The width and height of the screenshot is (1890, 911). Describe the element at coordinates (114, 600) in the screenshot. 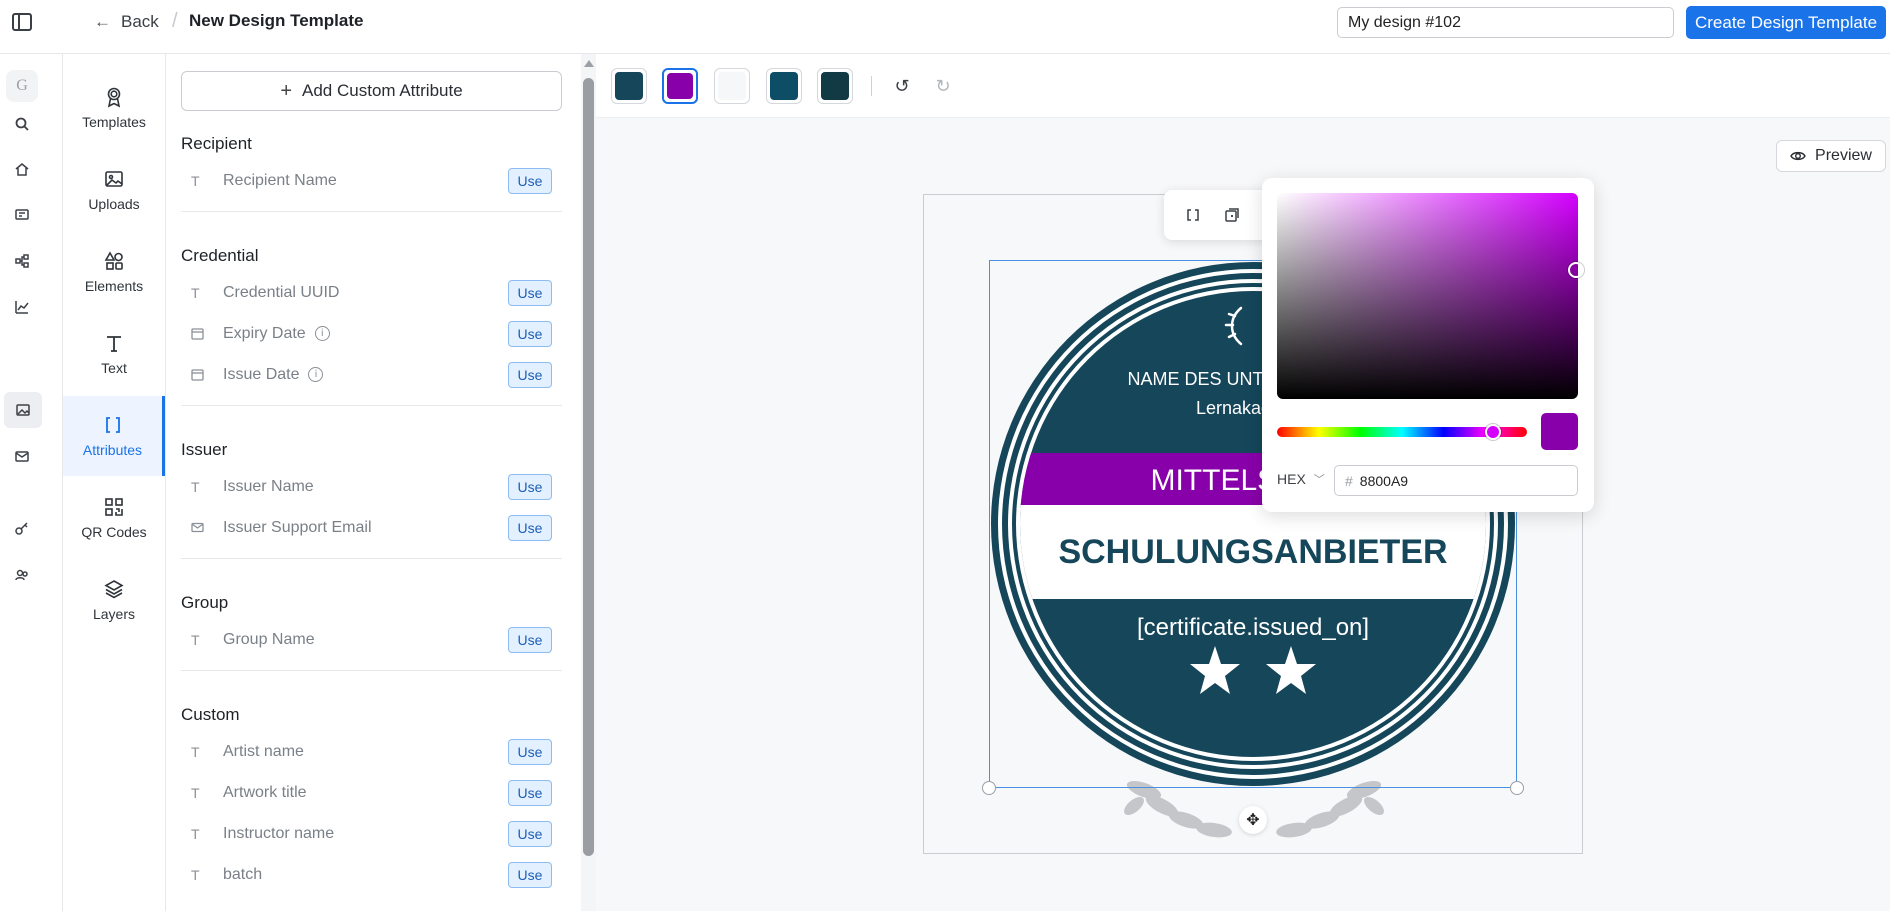

I see `tool-layers: Layers` at that location.